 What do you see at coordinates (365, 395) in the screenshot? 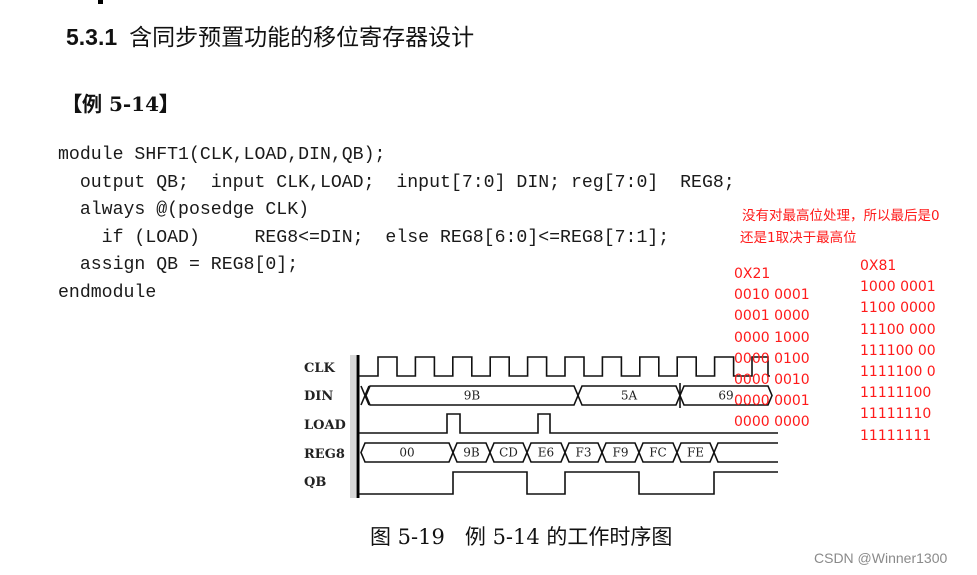
I see `din-initial-transition` at bounding box center [365, 395].